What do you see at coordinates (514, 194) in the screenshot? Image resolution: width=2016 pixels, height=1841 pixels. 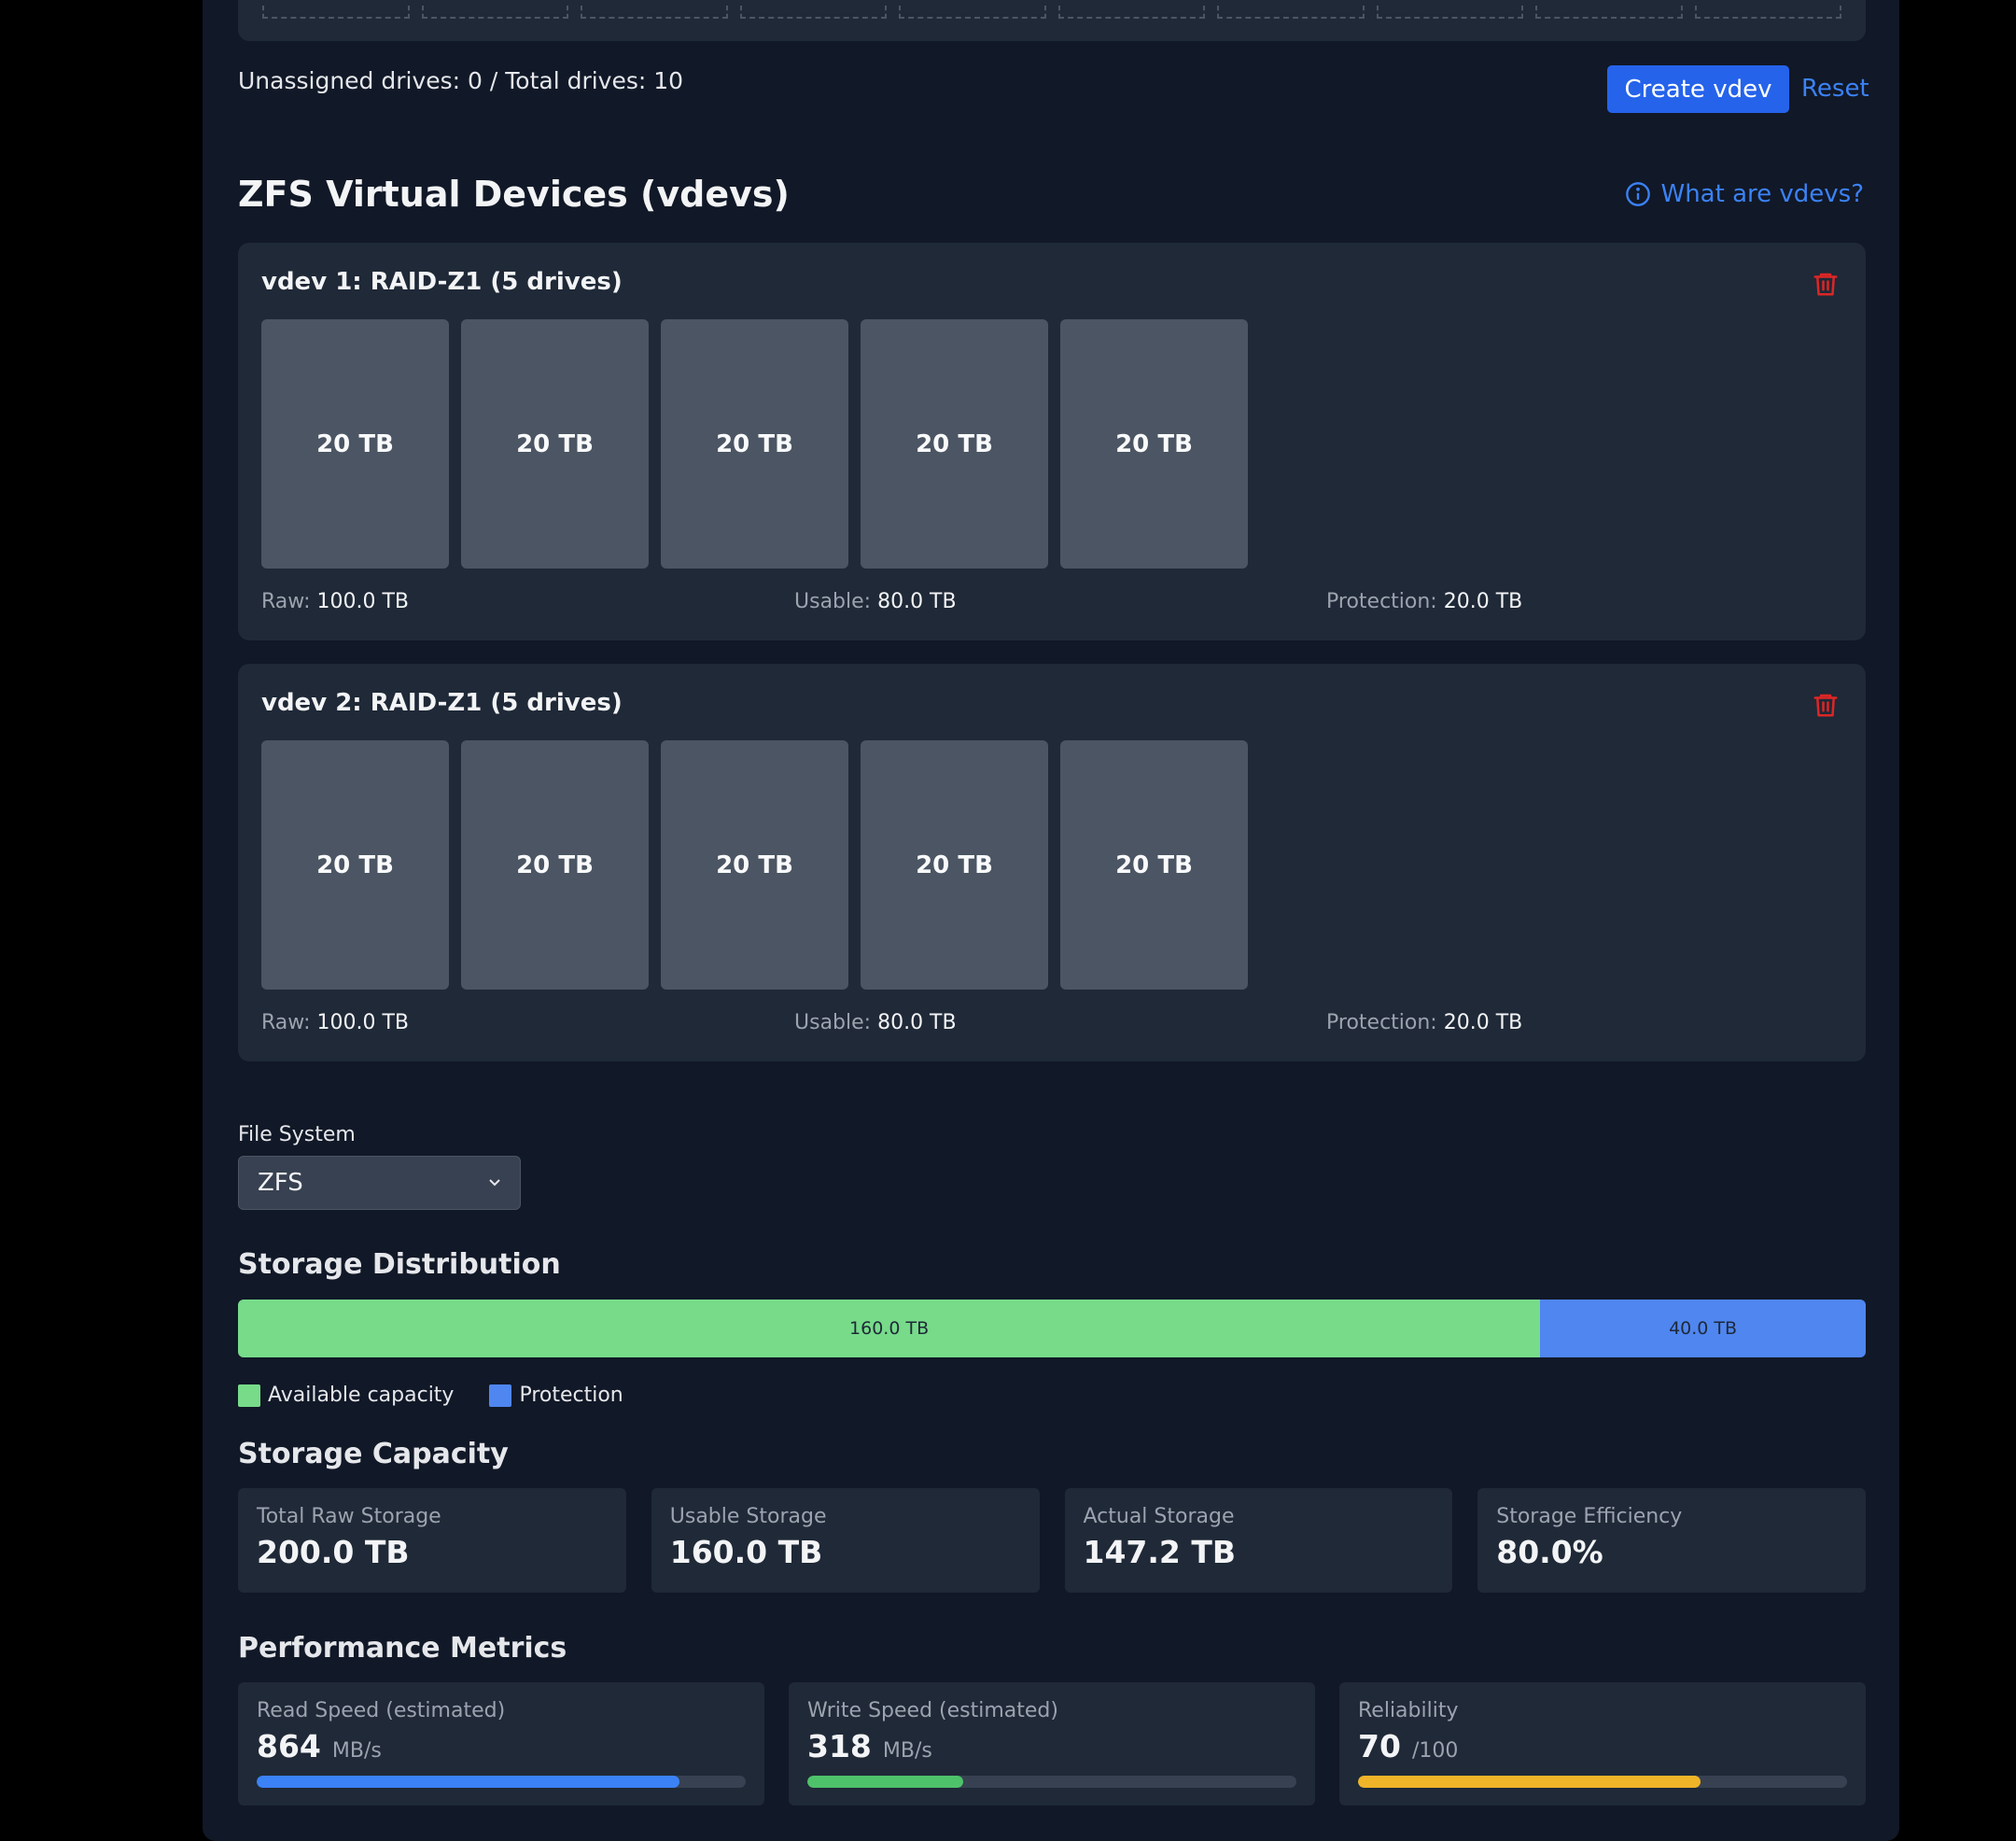 I see `vdev-section-title: ZFS Virtual Devices (vdevs)` at bounding box center [514, 194].